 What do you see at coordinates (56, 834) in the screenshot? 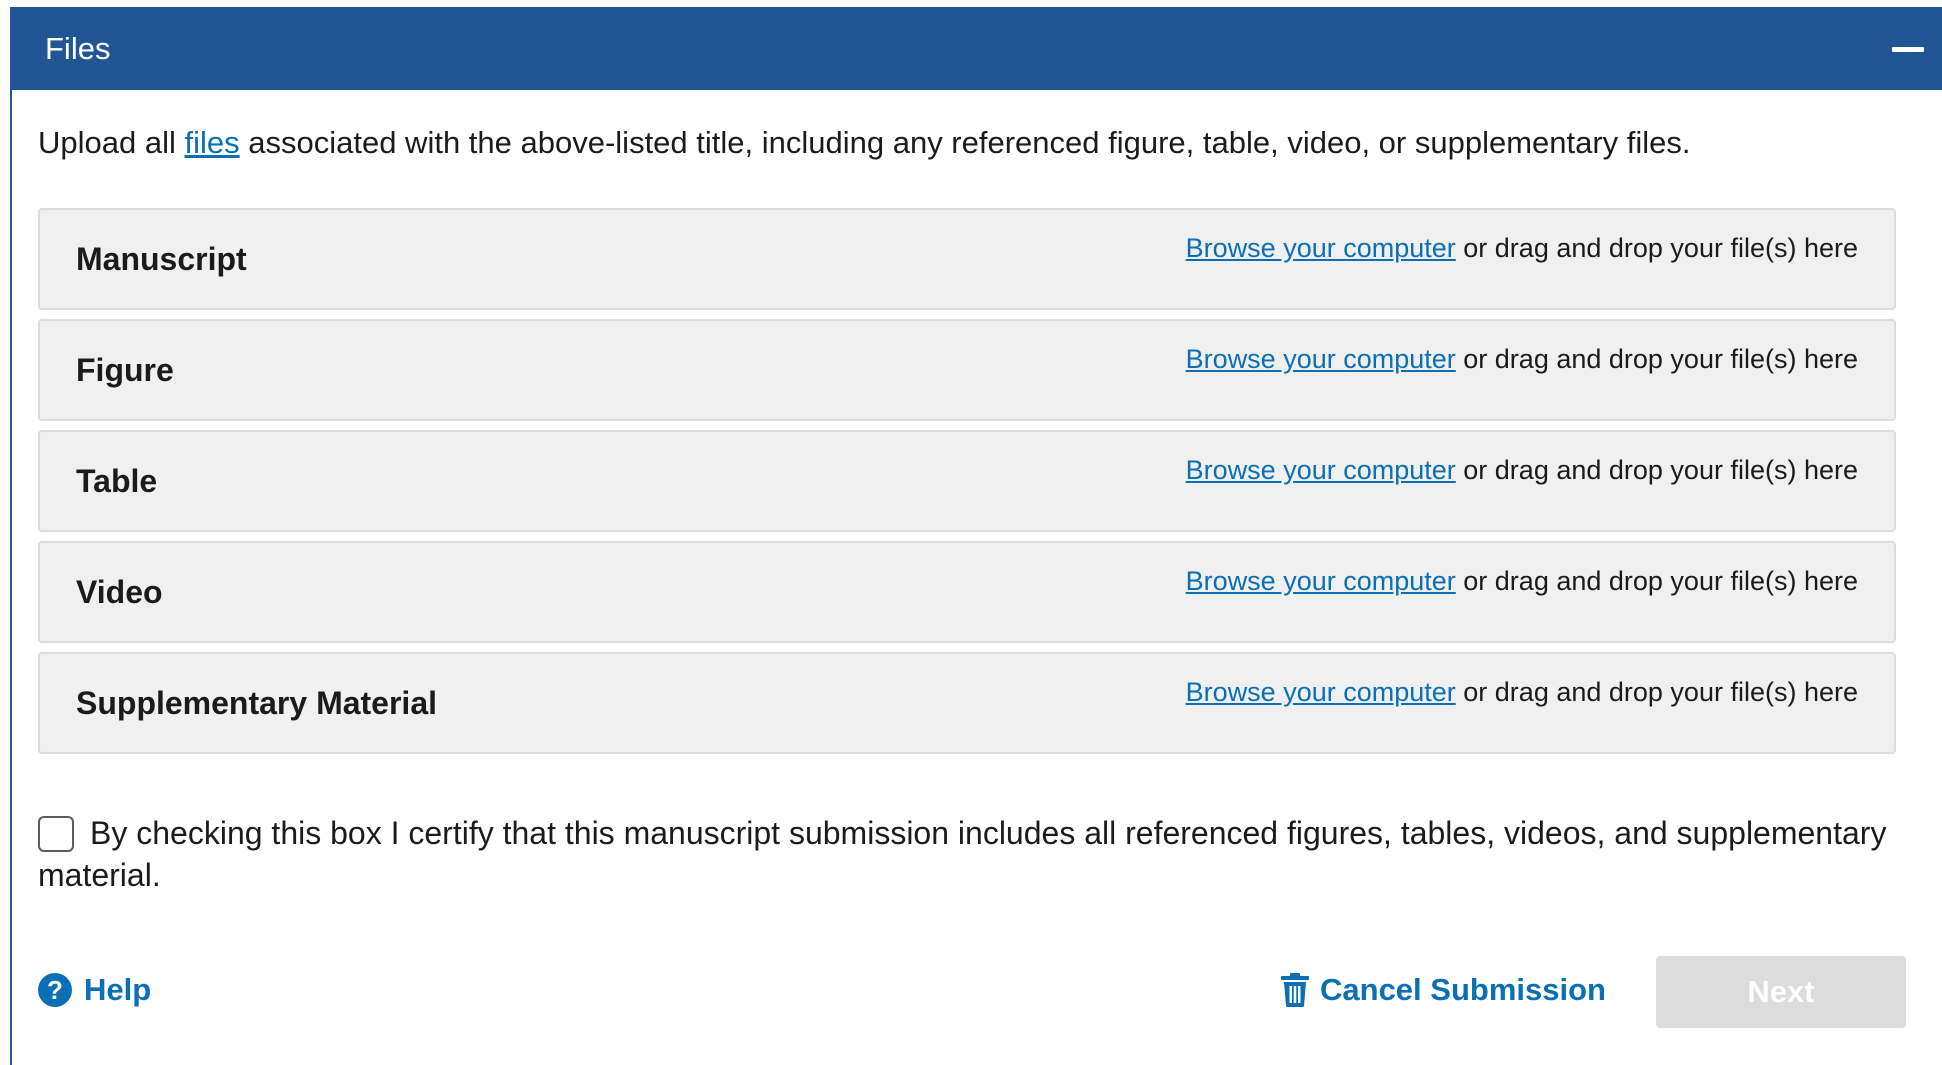
I see `certify-checkbox` at bounding box center [56, 834].